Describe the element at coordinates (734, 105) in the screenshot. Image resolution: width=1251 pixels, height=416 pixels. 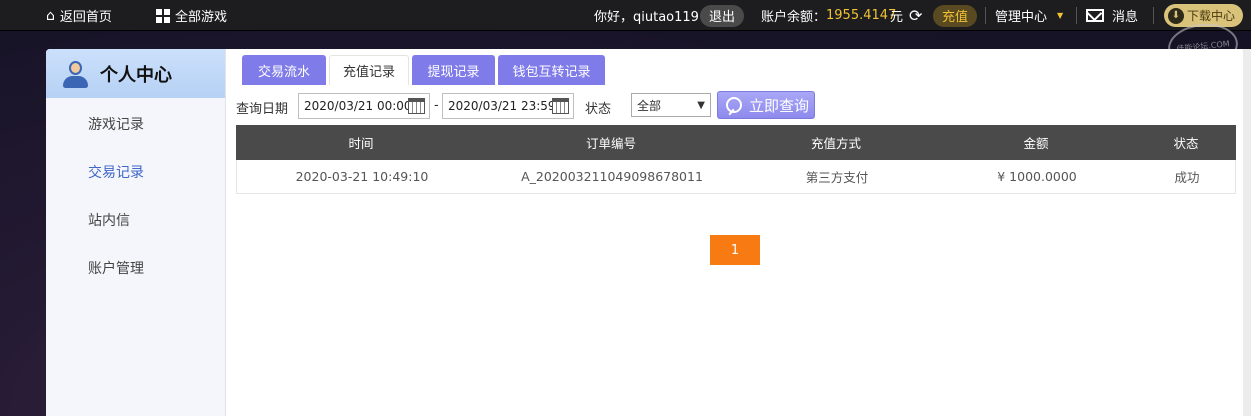
I see `search-icon` at that location.